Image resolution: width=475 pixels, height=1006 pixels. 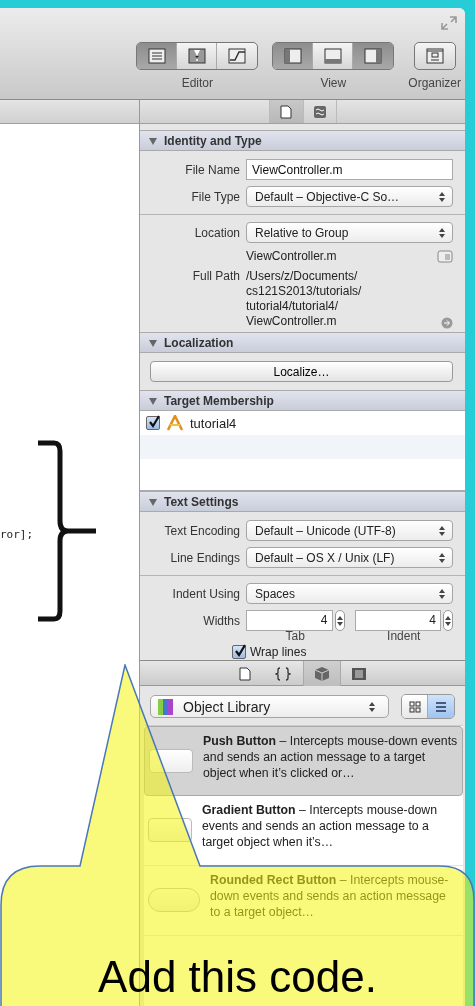 I want to click on toolbar-group-label: Organizer, so click(x=434, y=83).